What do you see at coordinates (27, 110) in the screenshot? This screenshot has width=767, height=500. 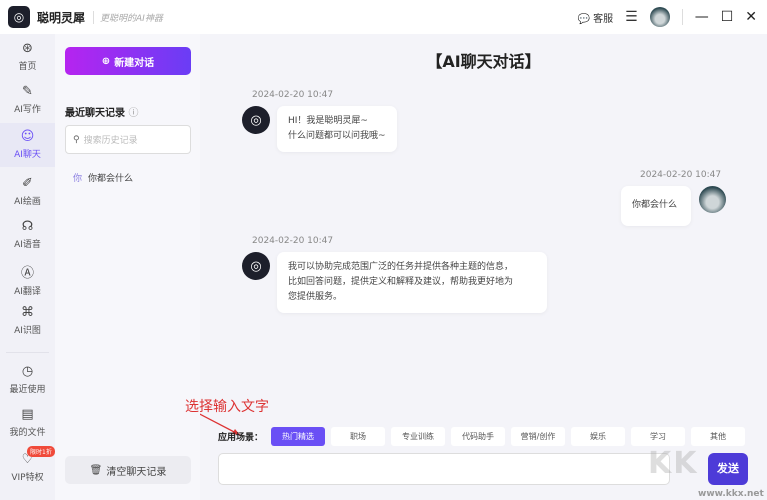 I see `nav-label: AI写作` at bounding box center [27, 110].